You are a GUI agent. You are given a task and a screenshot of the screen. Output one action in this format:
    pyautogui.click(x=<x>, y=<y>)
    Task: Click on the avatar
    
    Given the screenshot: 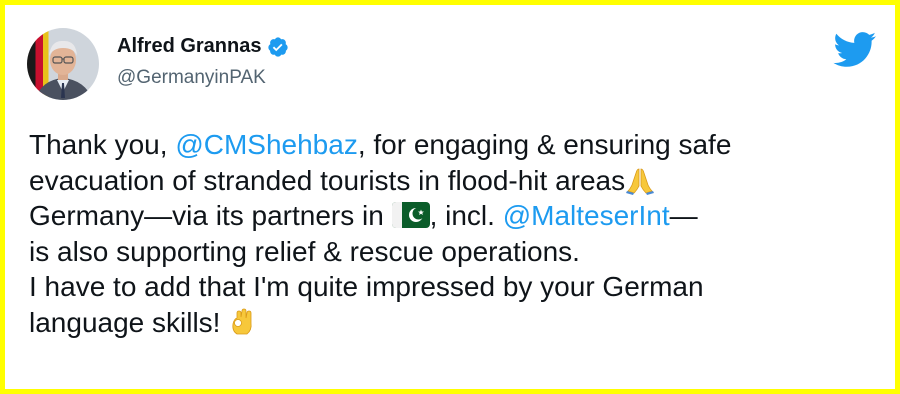 What is the action you would take?
    pyautogui.click(x=63, y=64)
    